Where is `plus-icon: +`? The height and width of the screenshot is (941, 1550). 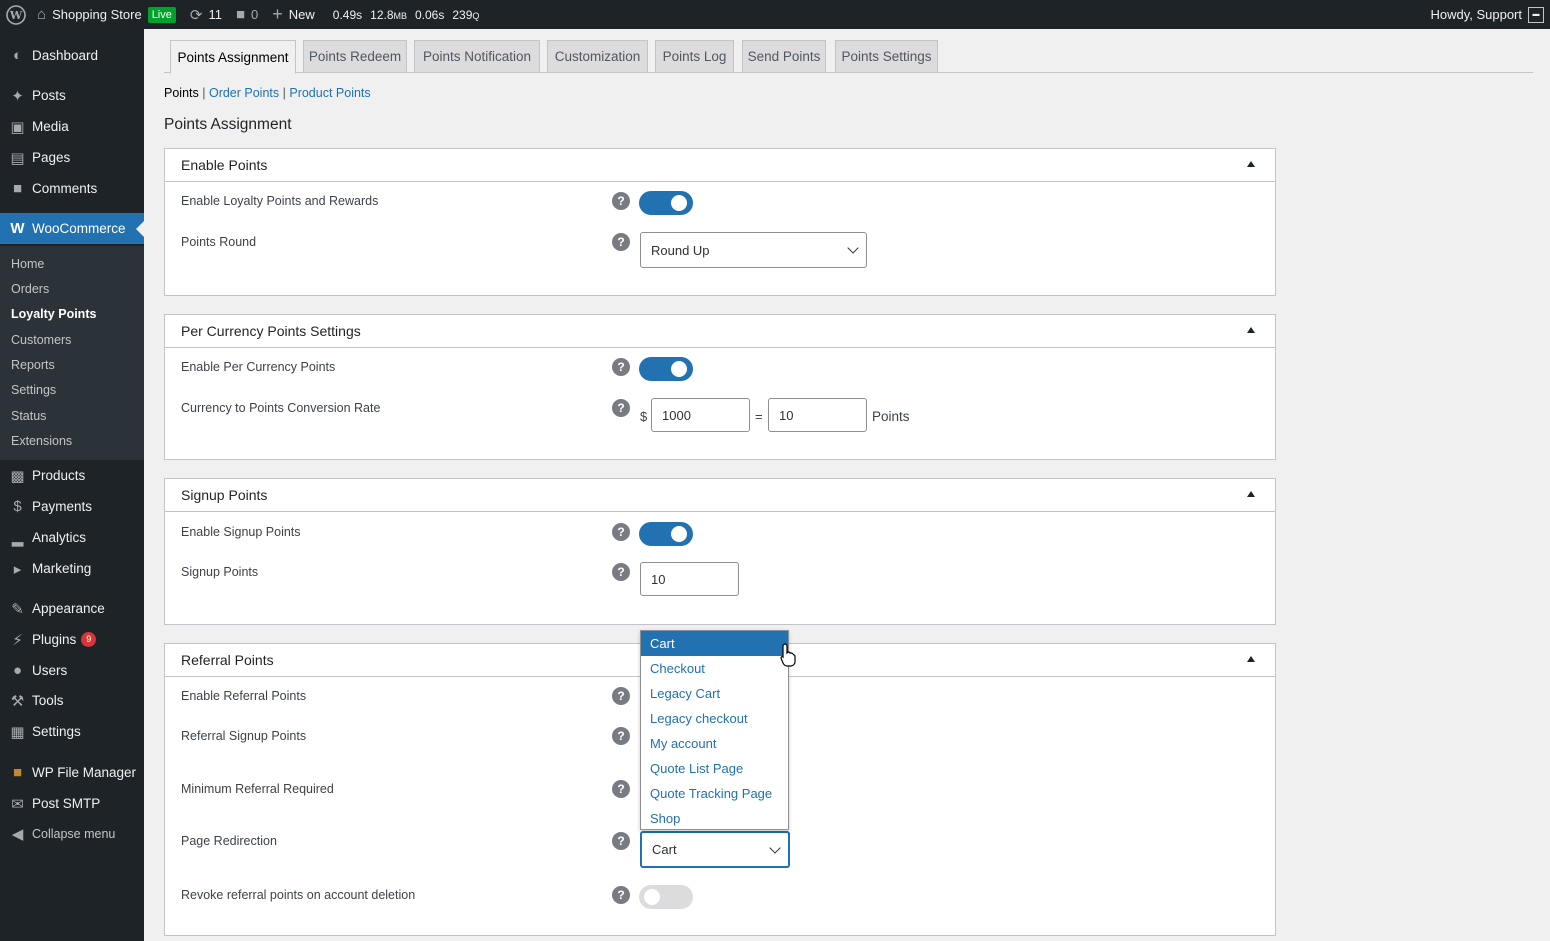
plus-icon: + is located at coordinates (277, 14).